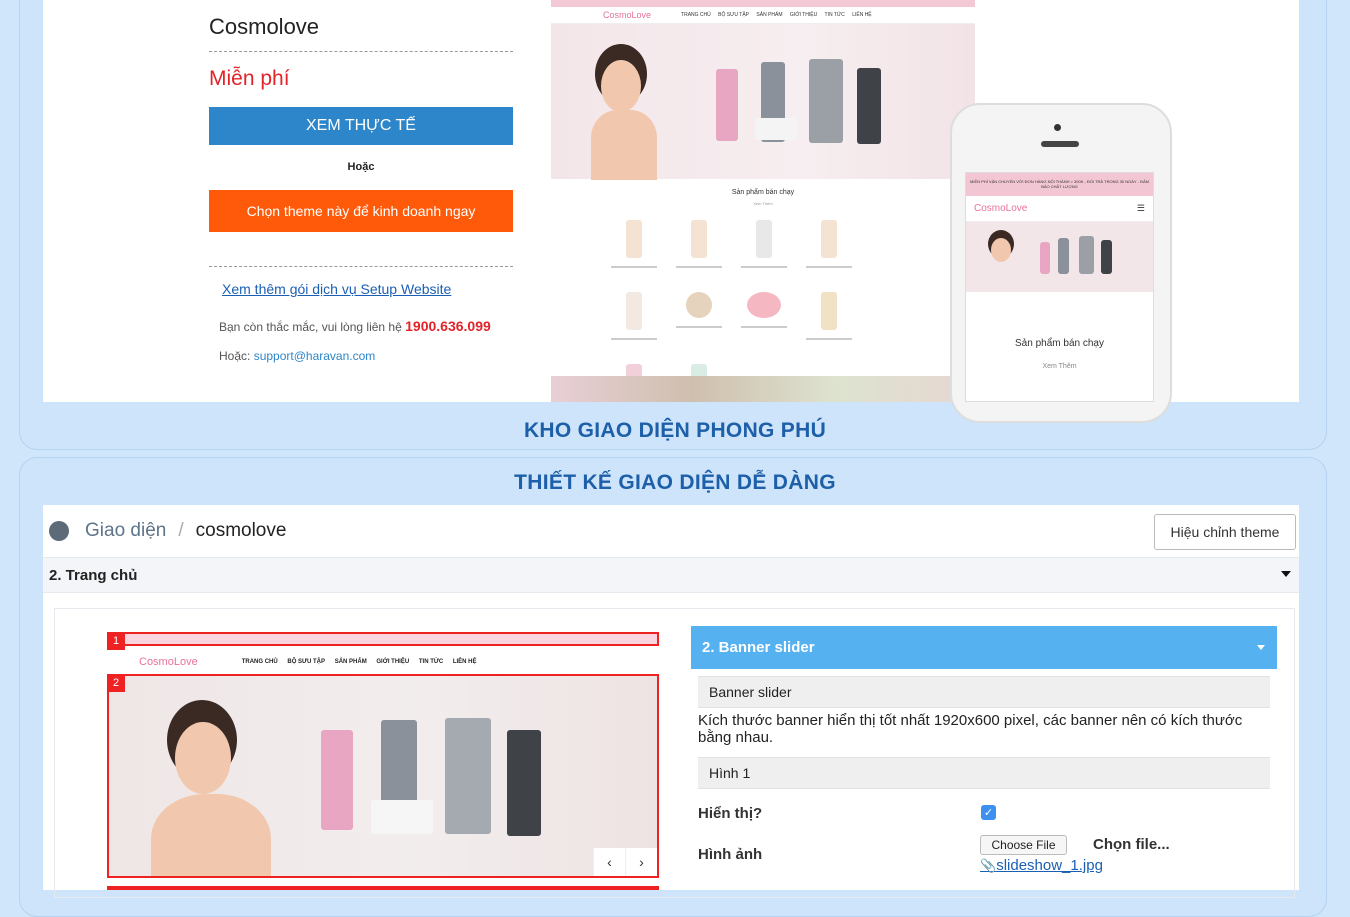 The width and height of the screenshot is (1350, 917). Describe the element at coordinates (763, 389) in the screenshot. I see `desktop-bottom-strip` at that location.